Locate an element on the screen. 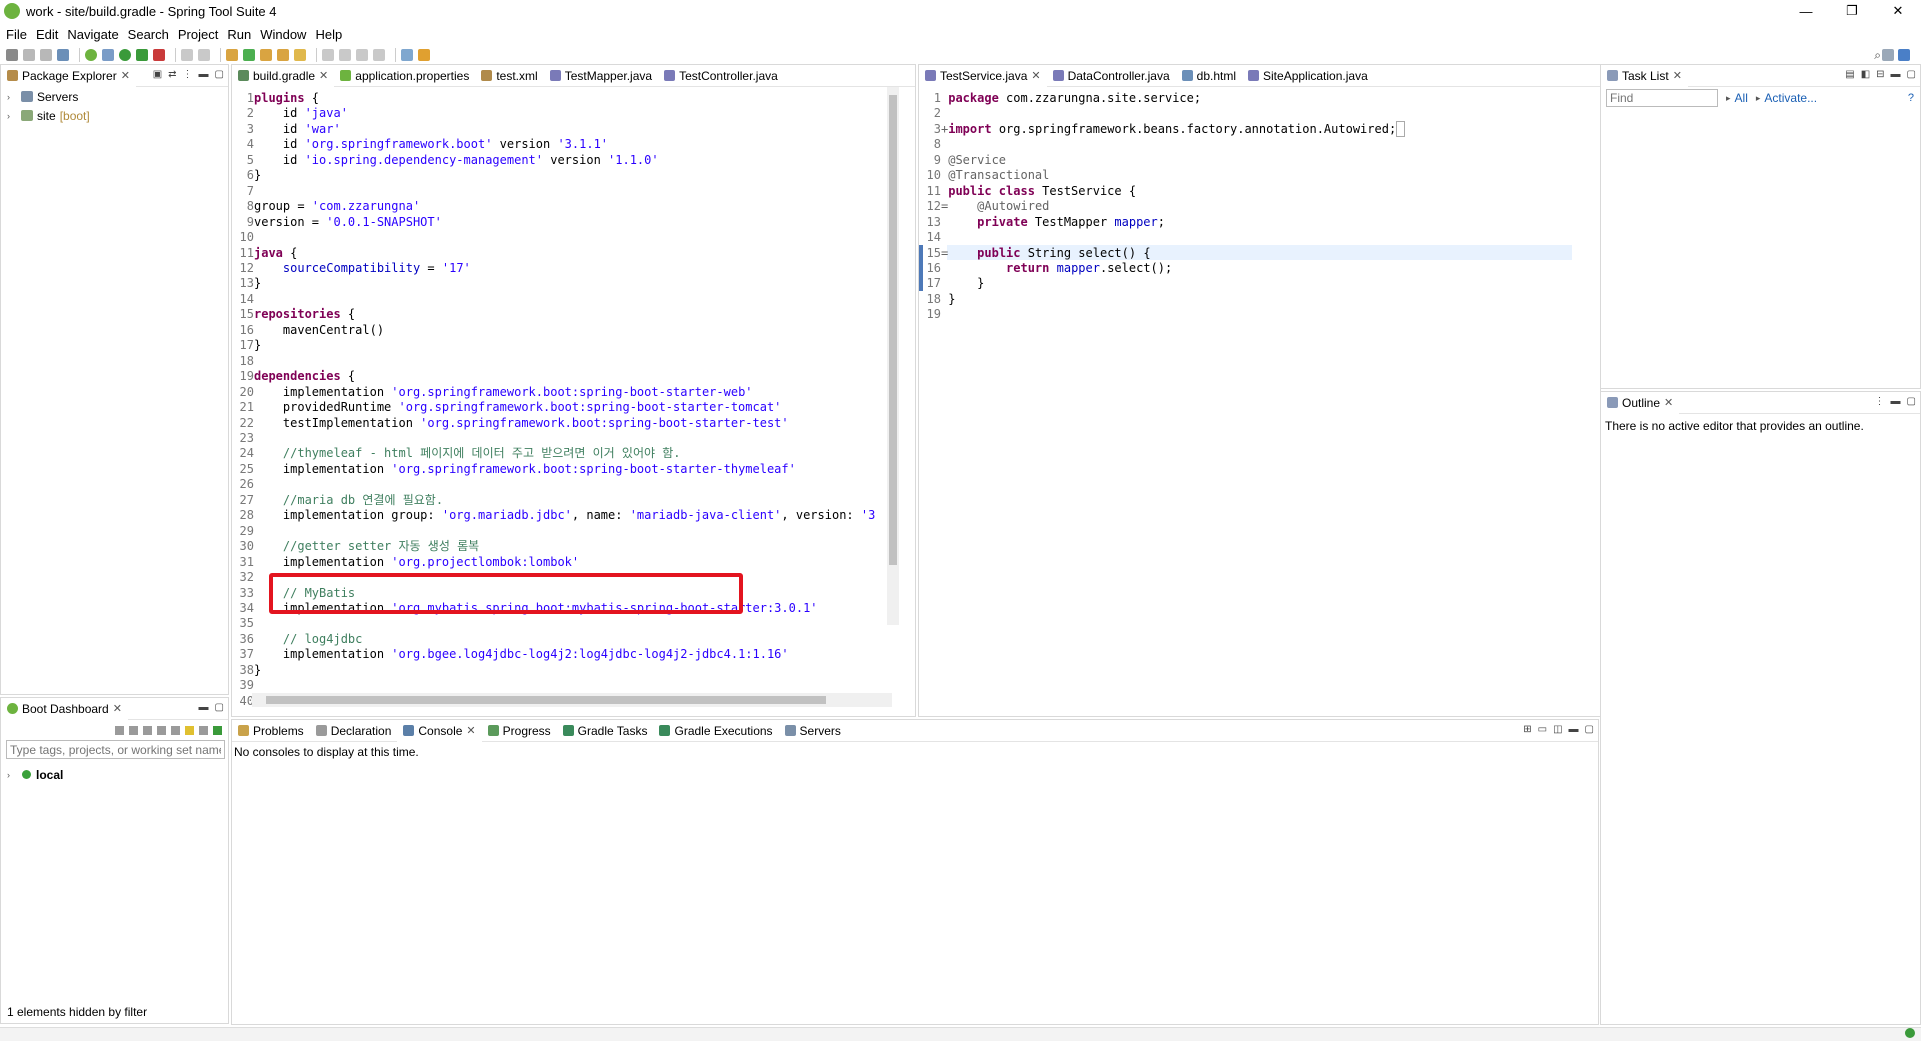 Image resolution: width=1921 pixels, height=1041 pixels. pin-console-icon: ⊞ is located at coordinates (1527, 729).